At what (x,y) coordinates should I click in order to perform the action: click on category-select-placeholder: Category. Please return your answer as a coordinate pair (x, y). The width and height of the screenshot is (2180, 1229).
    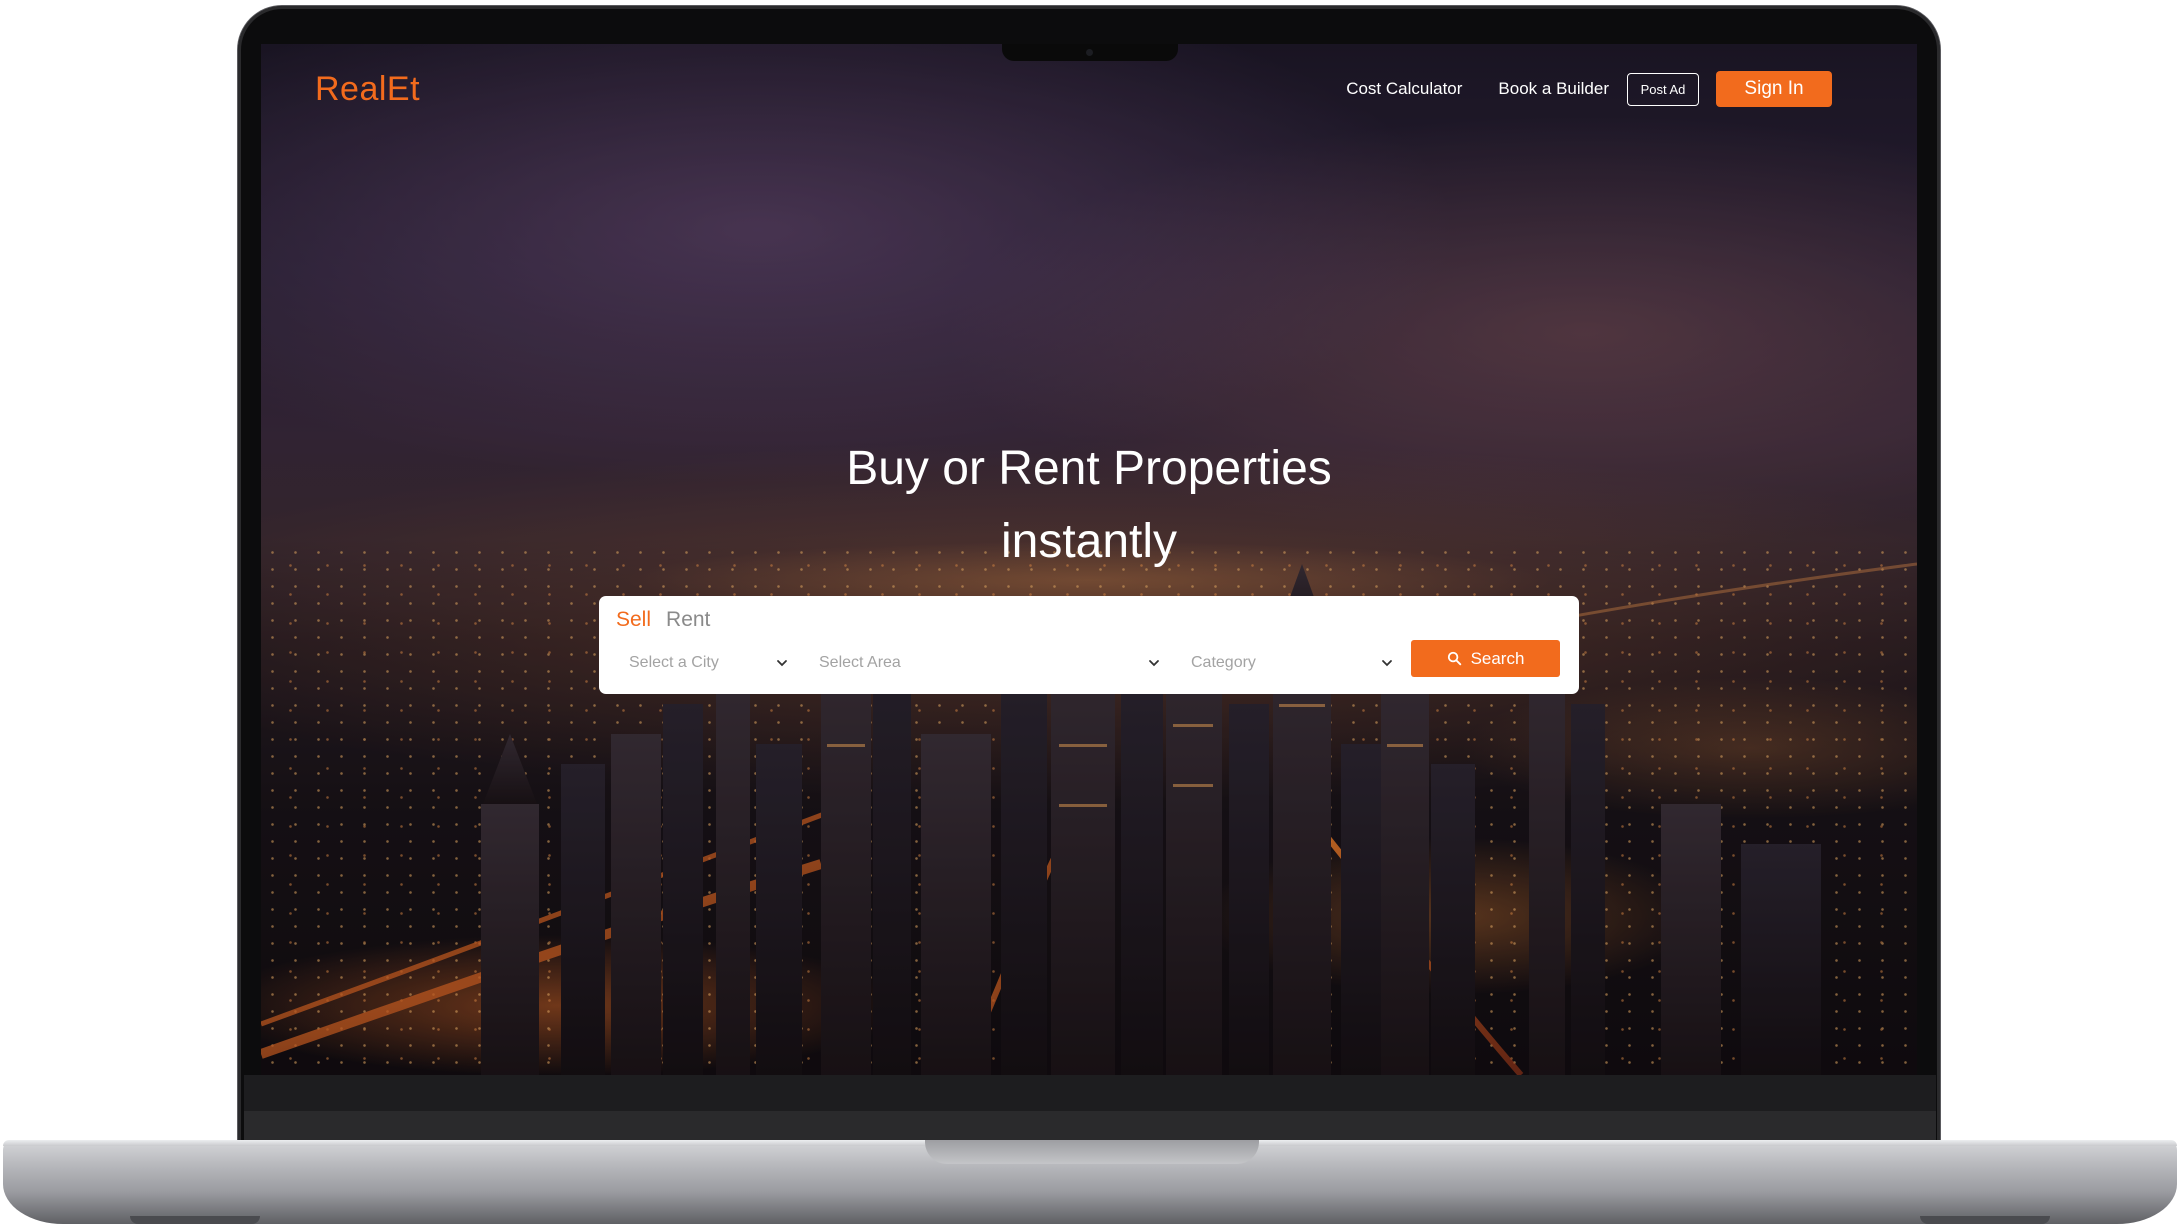
    Looking at the image, I should click on (1223, 662).